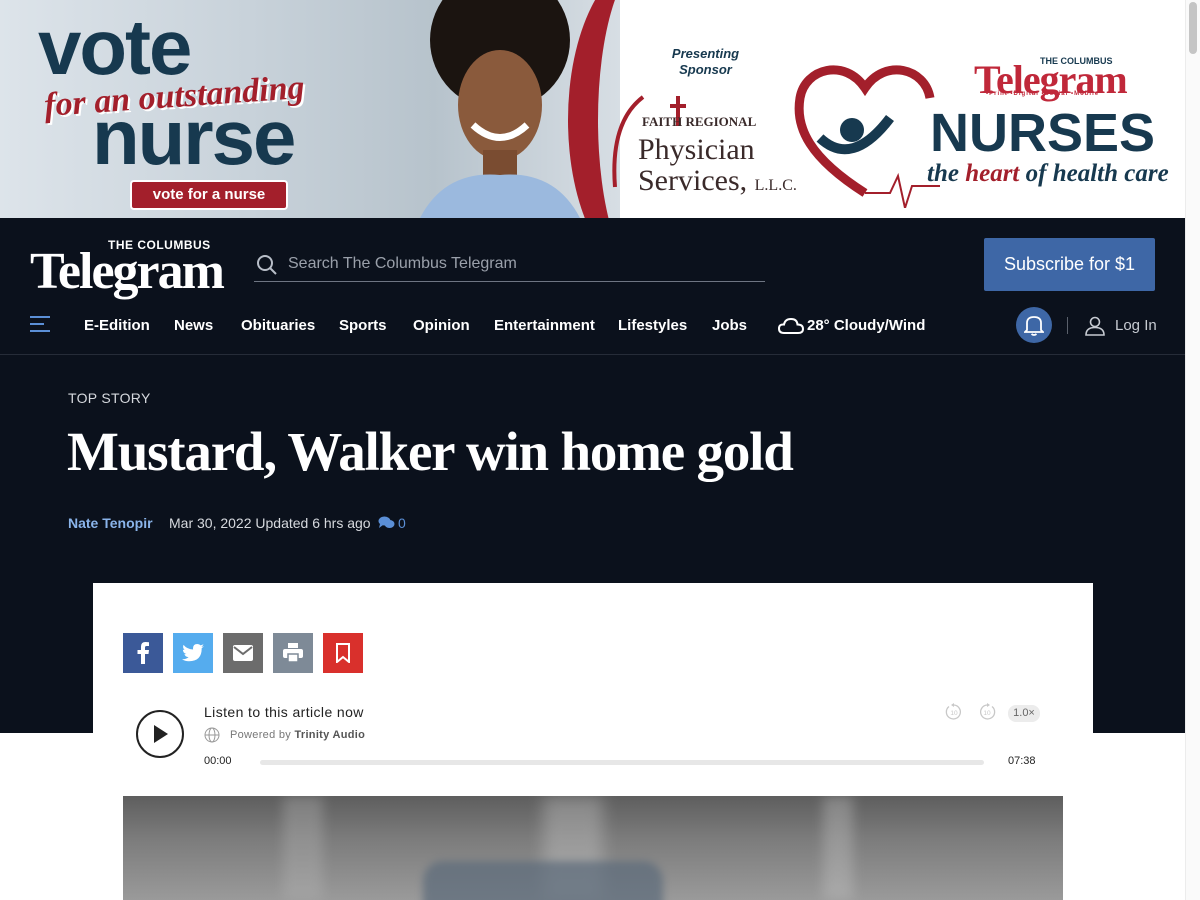 The height and width of the screenshot is (900, 1200). What do you see at coordinates (1067, 325) in the screenshot?
I see `nav-divider` at bounding box center [1067, 325].